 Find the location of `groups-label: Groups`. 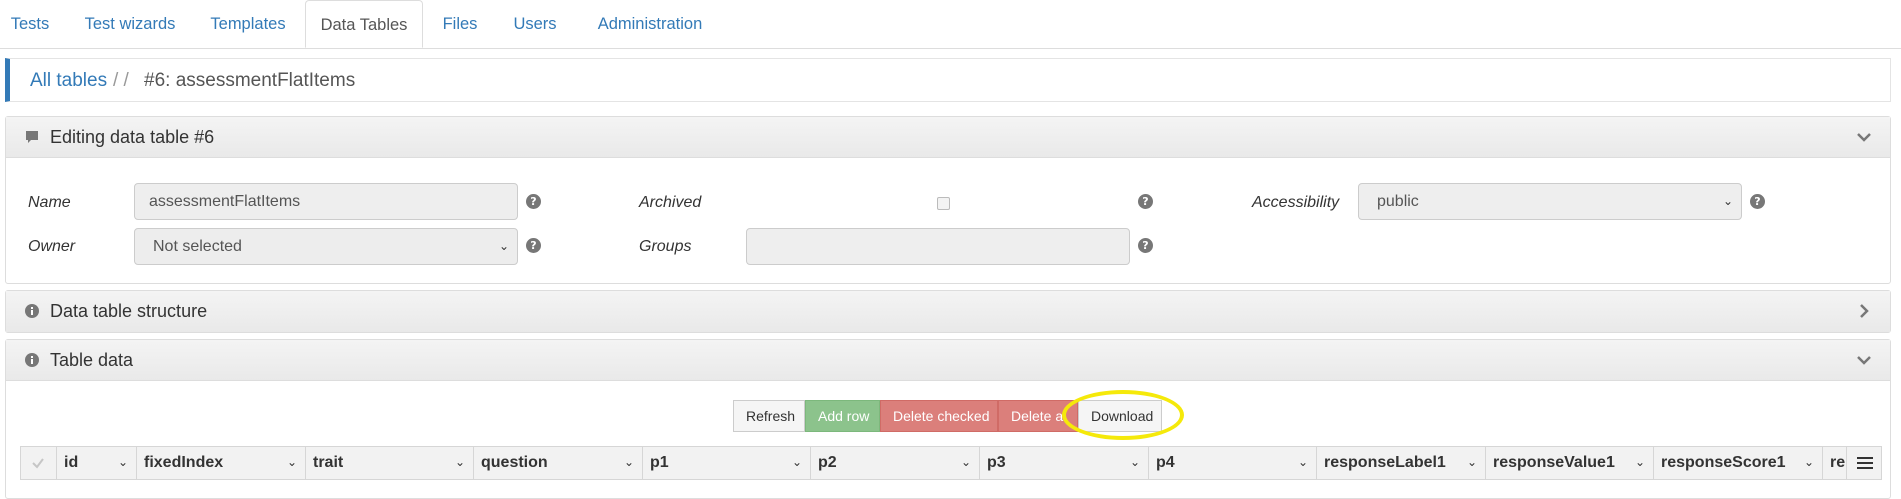

groups-label: Groups is located at coordinates (665, 246).